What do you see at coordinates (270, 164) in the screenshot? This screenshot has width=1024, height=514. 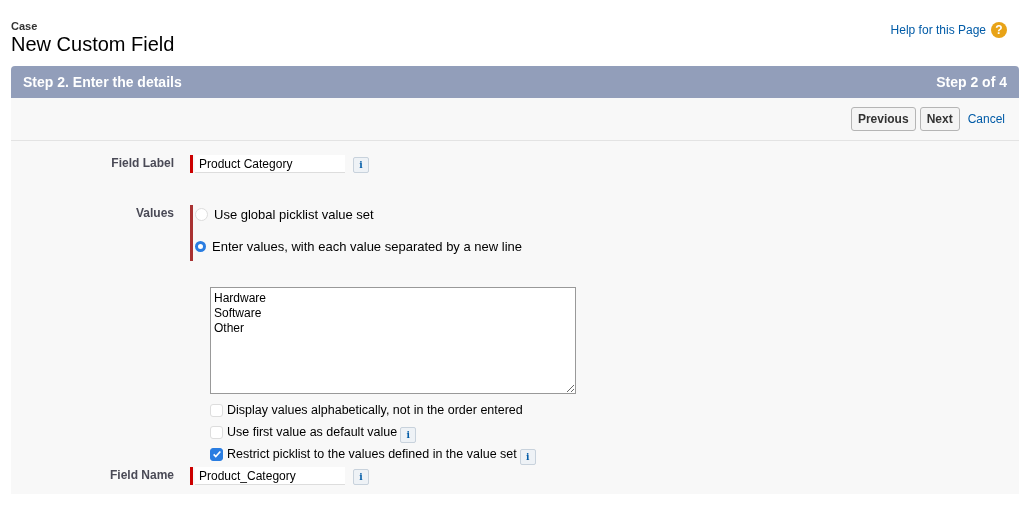 I see `input-field: Product Category` at bounding box center [270, 164].